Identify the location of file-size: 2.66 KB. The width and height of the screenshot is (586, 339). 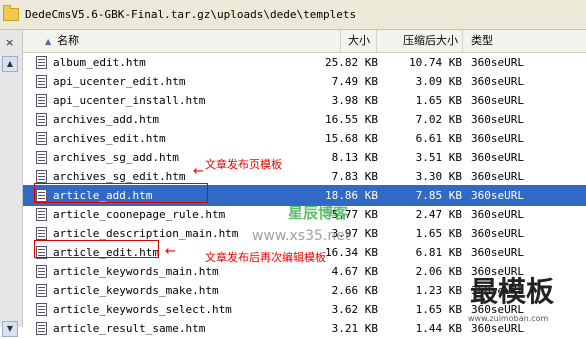
(354, 290).